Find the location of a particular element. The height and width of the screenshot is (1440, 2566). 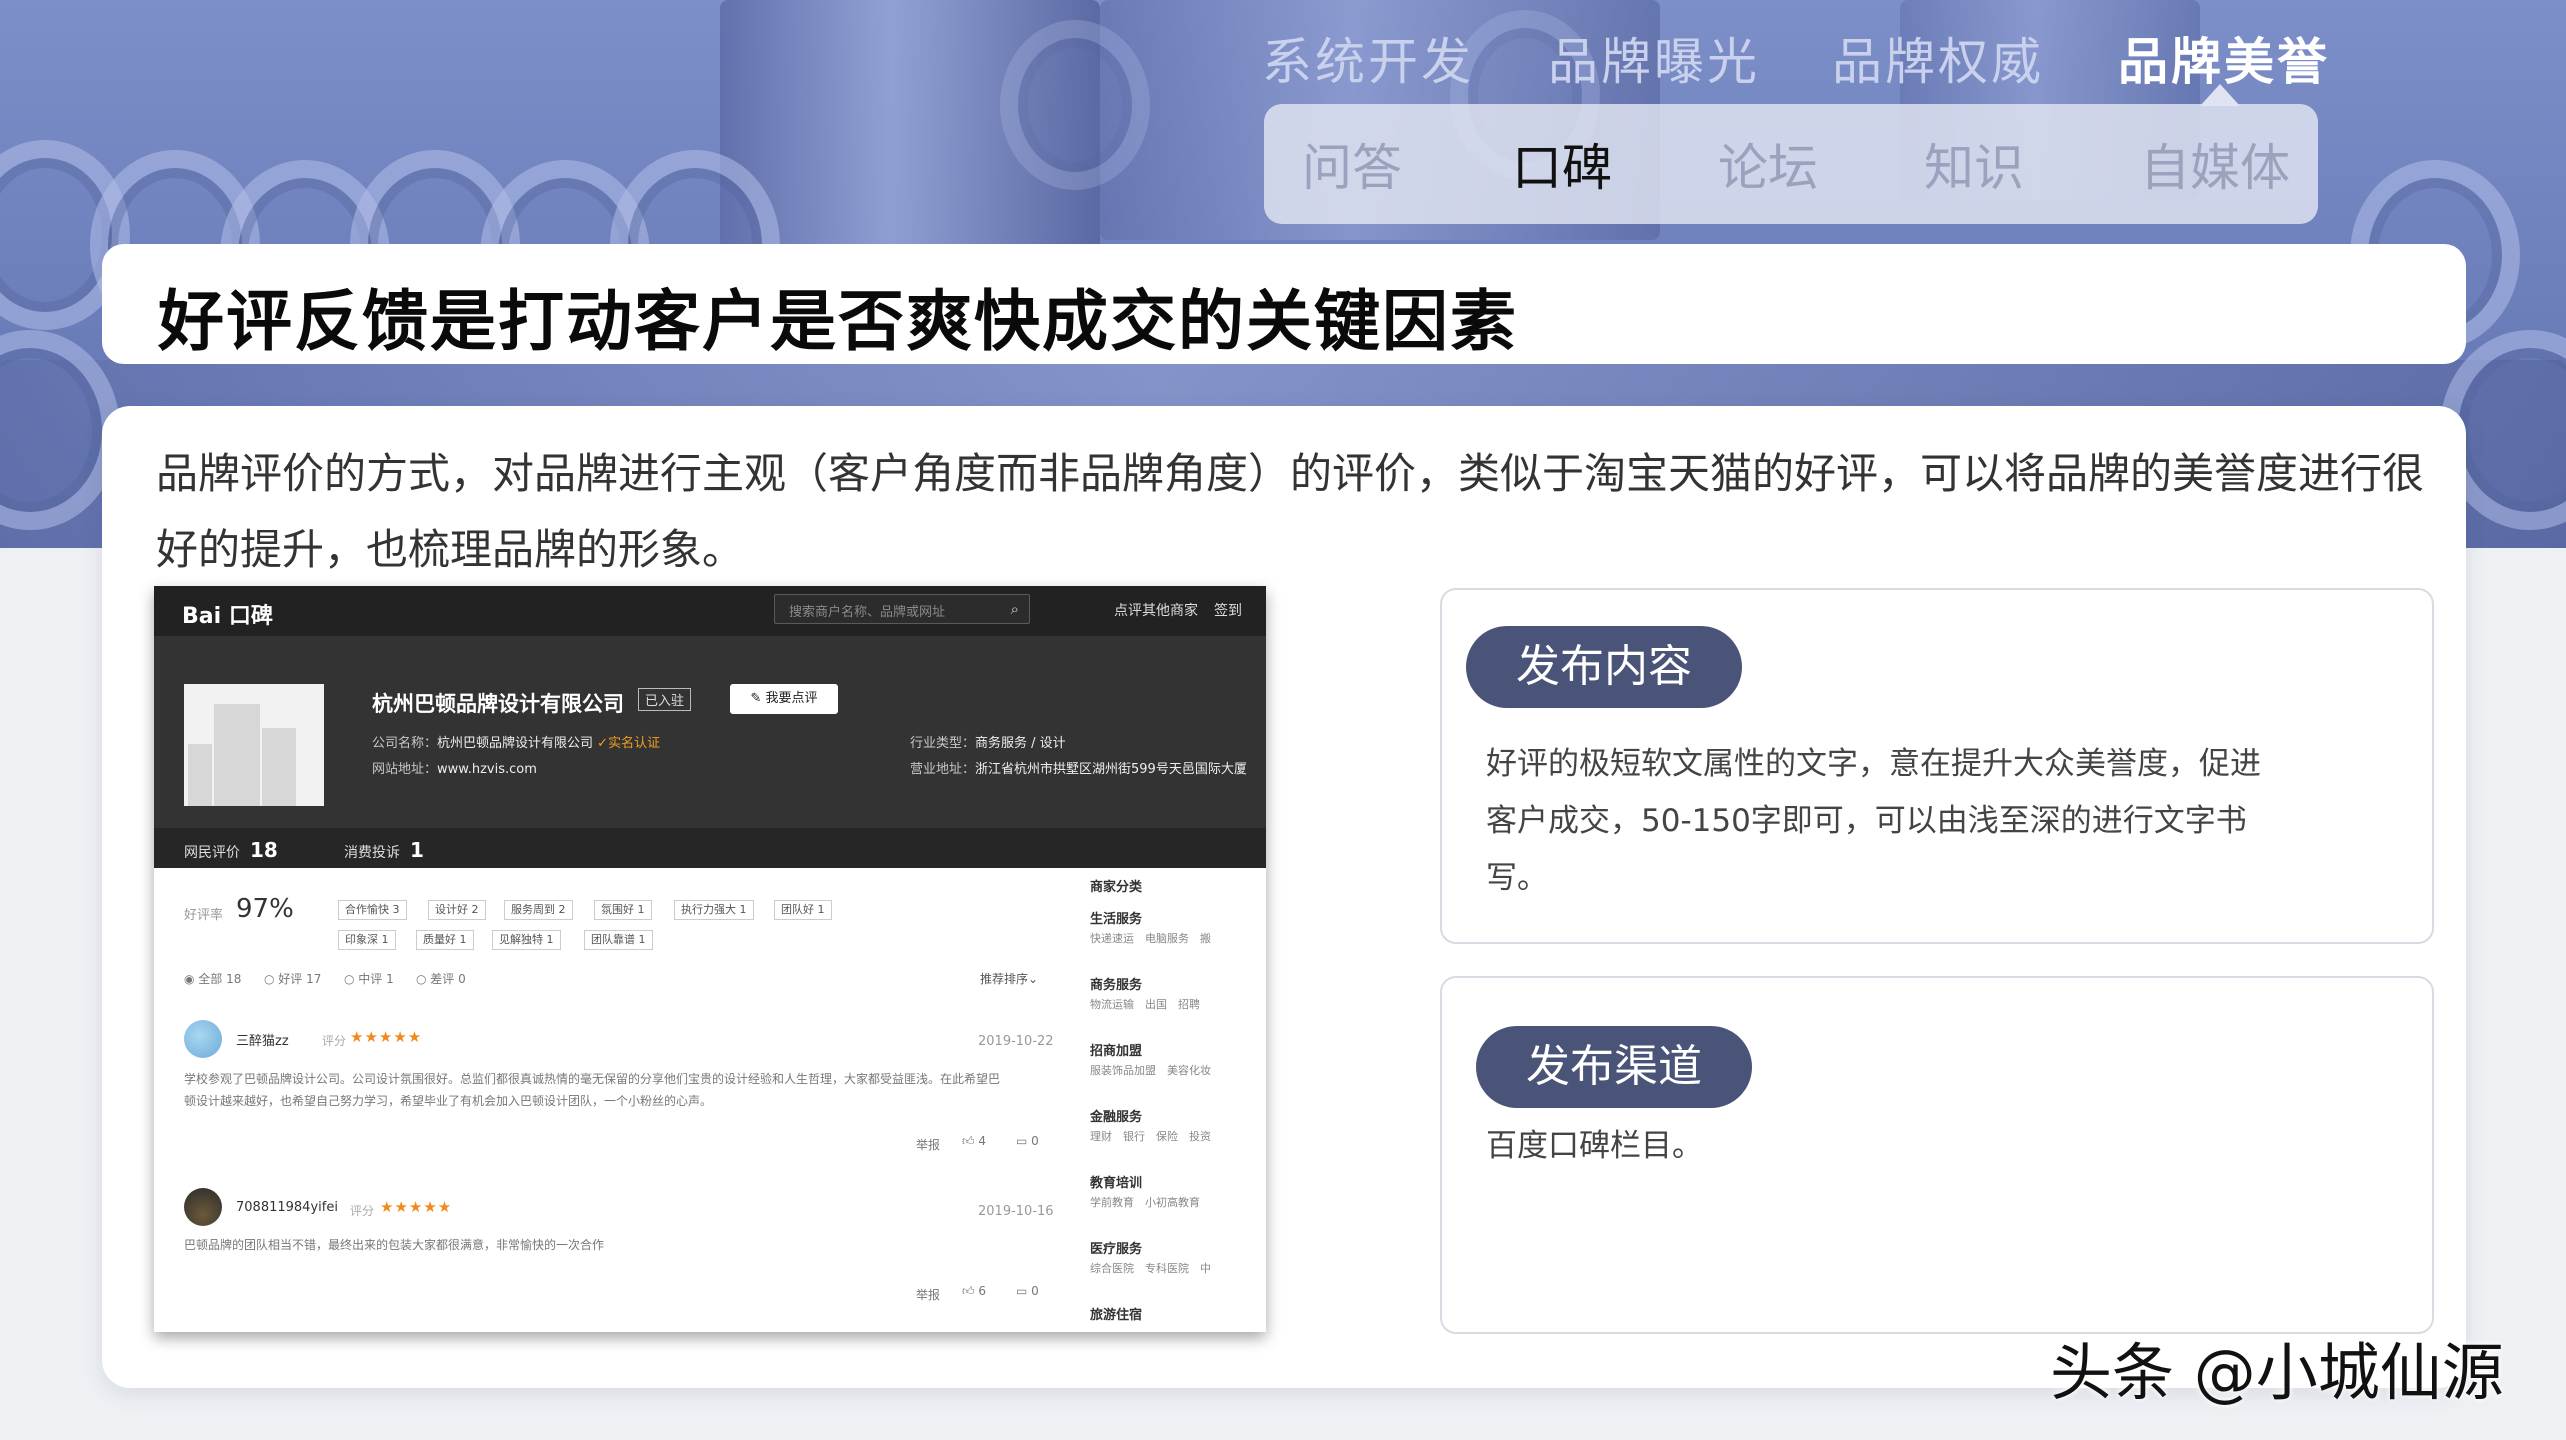

category-item: 教育培训 is located at coordinates (1116, 1181).